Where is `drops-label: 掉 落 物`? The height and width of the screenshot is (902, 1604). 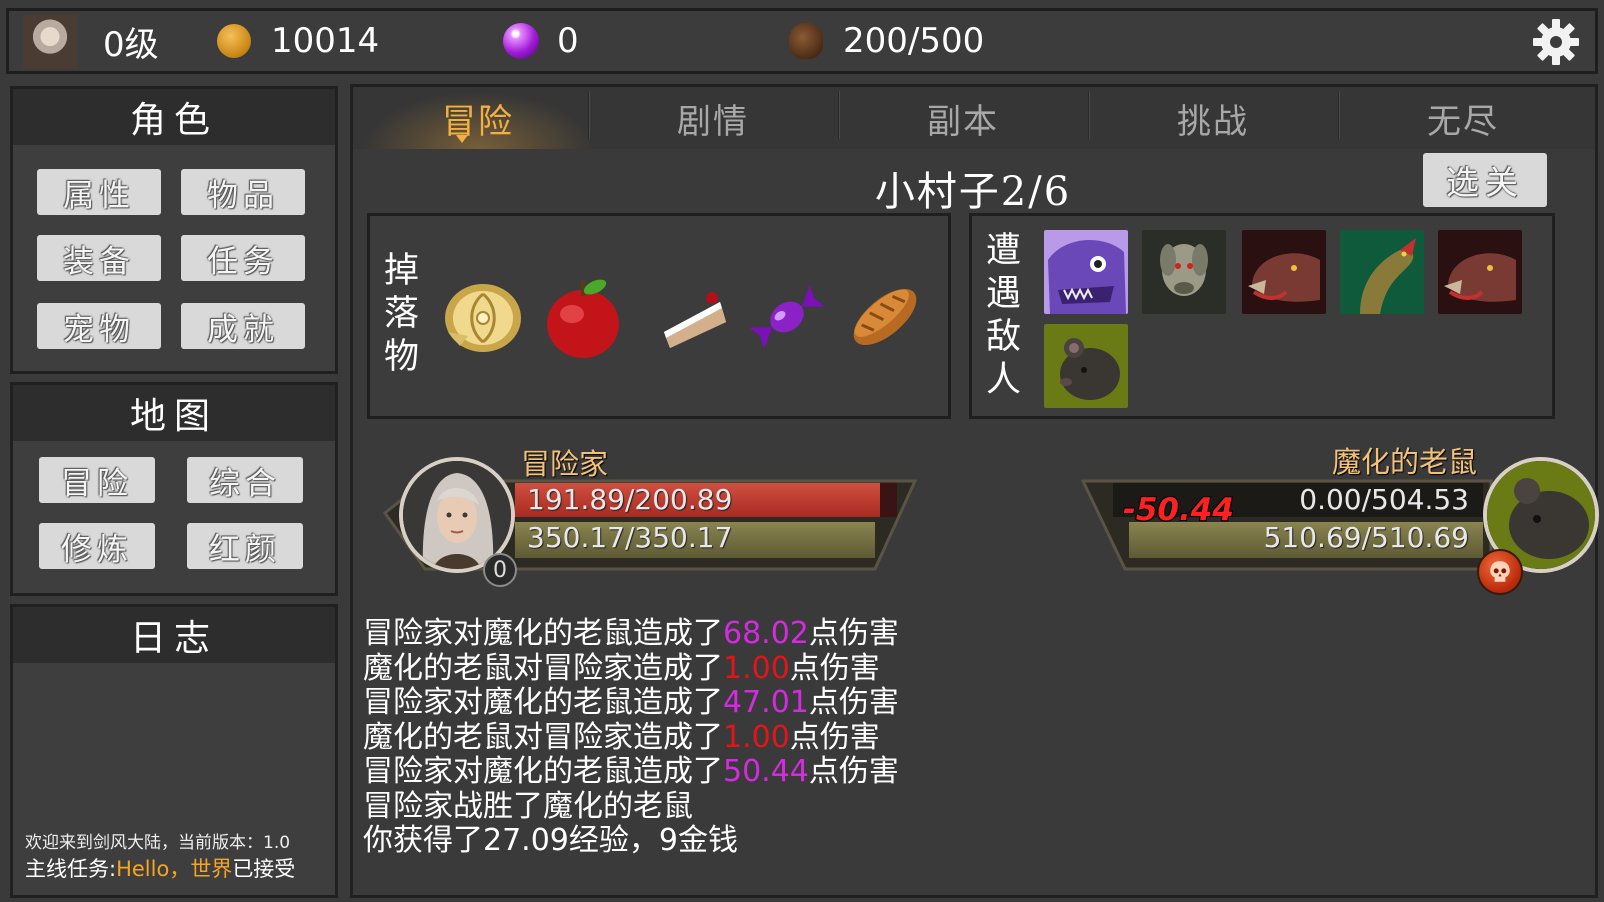
drops-label: 掉 落 物 is located at coordinates (401, 314).